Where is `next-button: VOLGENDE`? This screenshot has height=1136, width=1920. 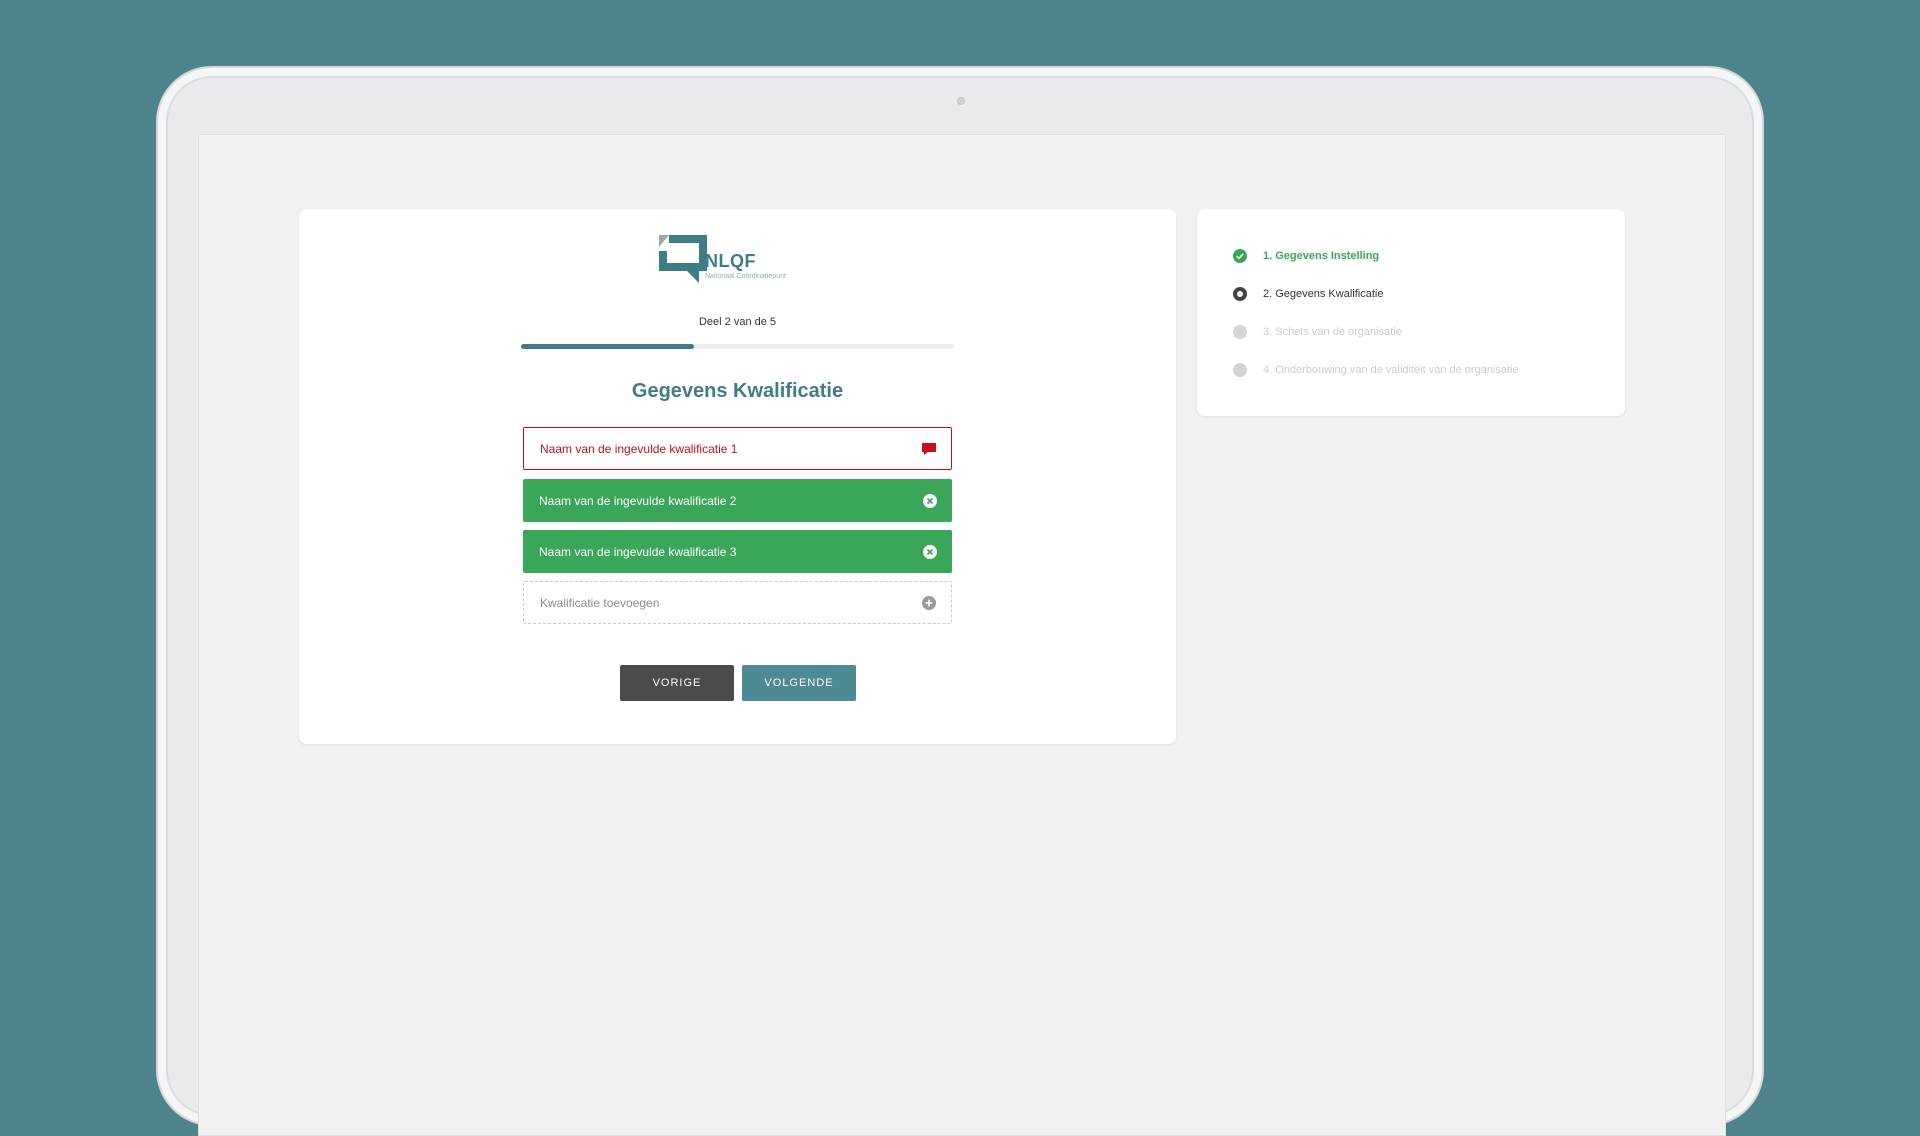
next-button: VOLGENDE is located at coordinates (799, 683).